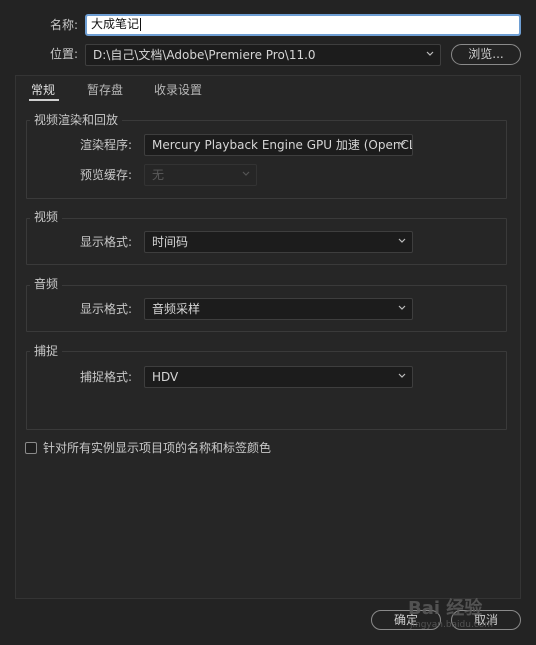  What do you see at coordinates (105, 90) in the screenshot?
I see `tab-scratch-disks: 暂存盘` at bounding box center [105, 90].